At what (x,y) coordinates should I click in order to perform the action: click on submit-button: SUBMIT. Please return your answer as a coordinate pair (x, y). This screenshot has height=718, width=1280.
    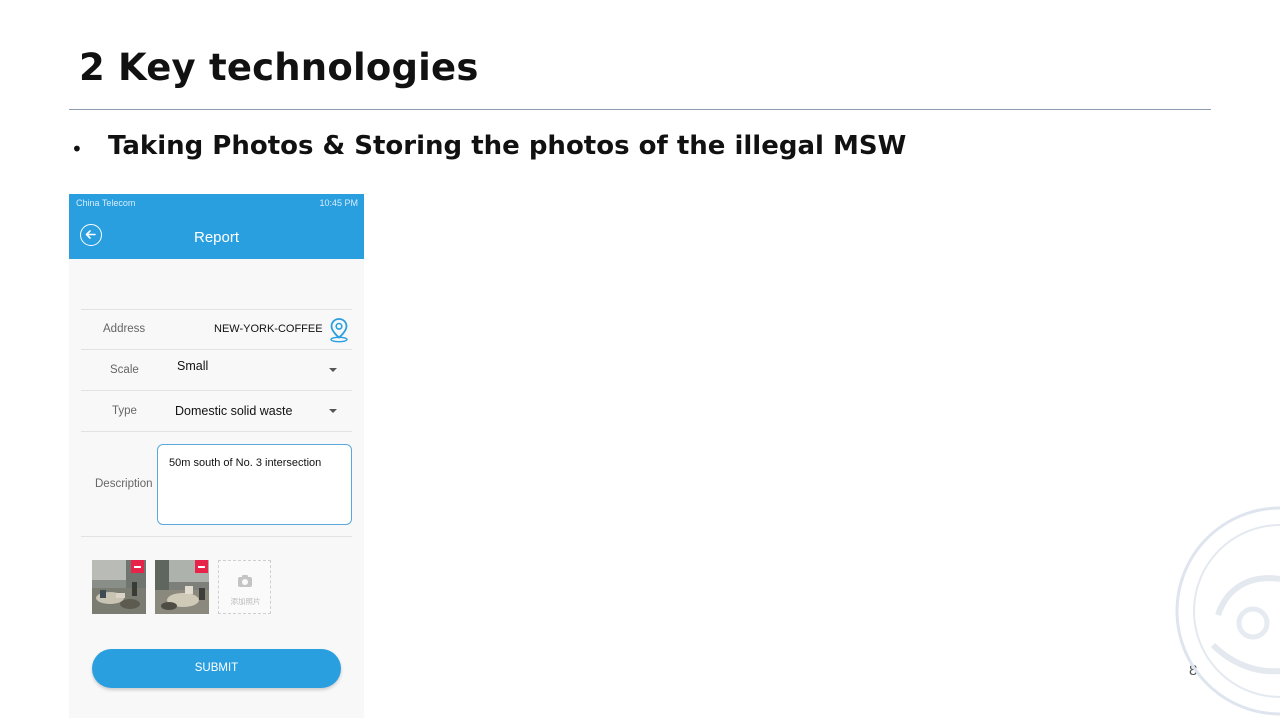
    Looking at the image, I should click on (216, 668).